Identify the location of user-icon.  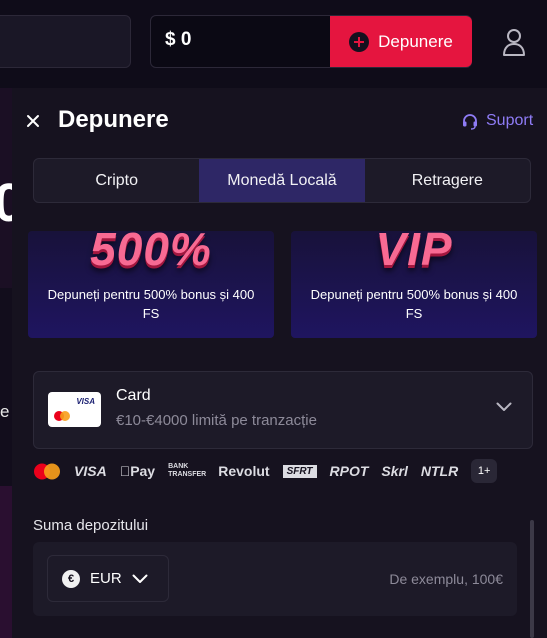
(514, 42).